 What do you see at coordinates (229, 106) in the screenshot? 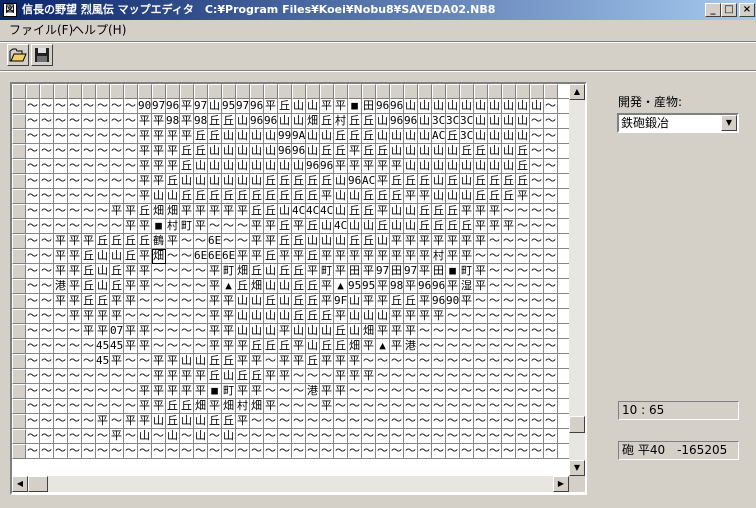
I see `map-cell: 95` at bounding box center [229, 106].